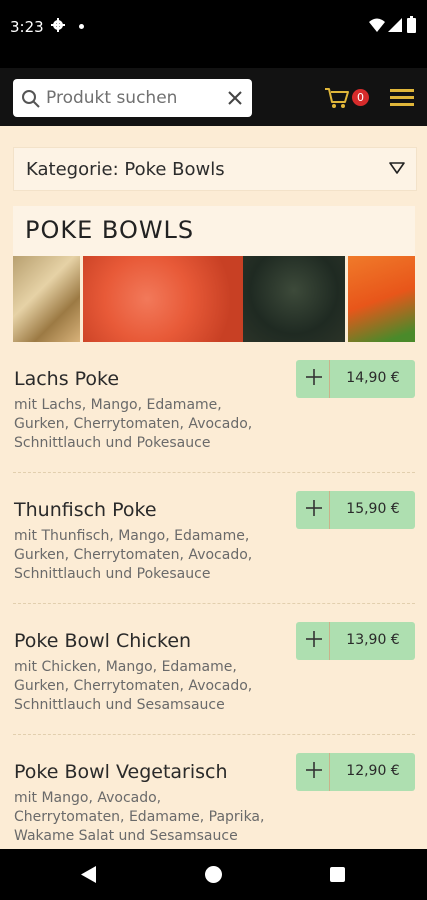 This screenshot has height=900, width=427. Describe the element at coordinates (81, 26) in the screenshot. I see `notification-dot-icon` at that location.